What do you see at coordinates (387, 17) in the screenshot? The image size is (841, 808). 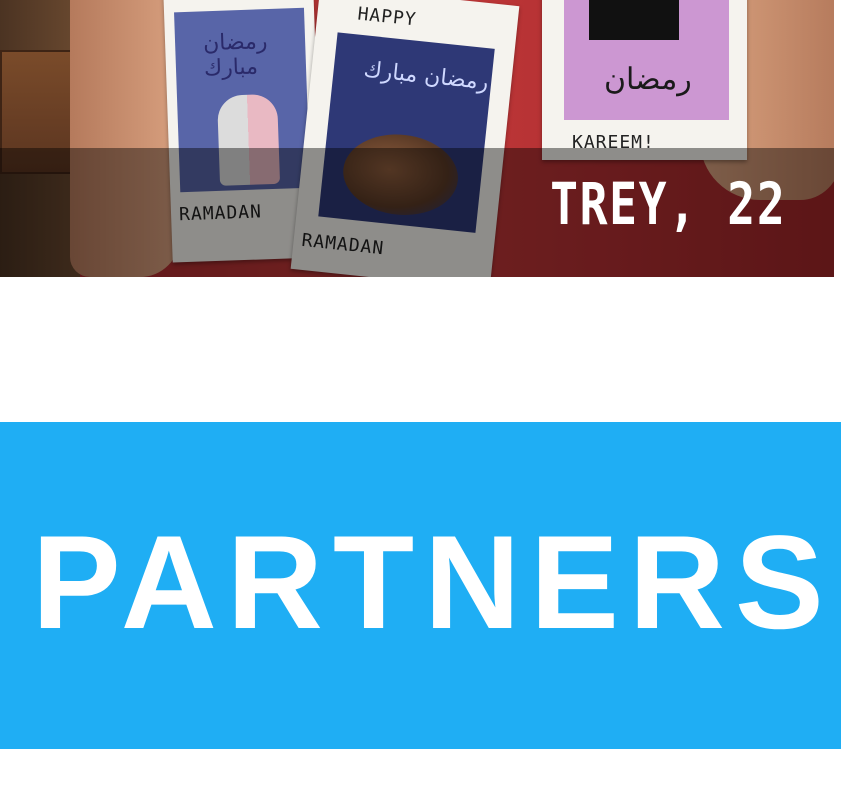 I see `card-2-top-text: HAPPY` at bounding box center [387, 17].